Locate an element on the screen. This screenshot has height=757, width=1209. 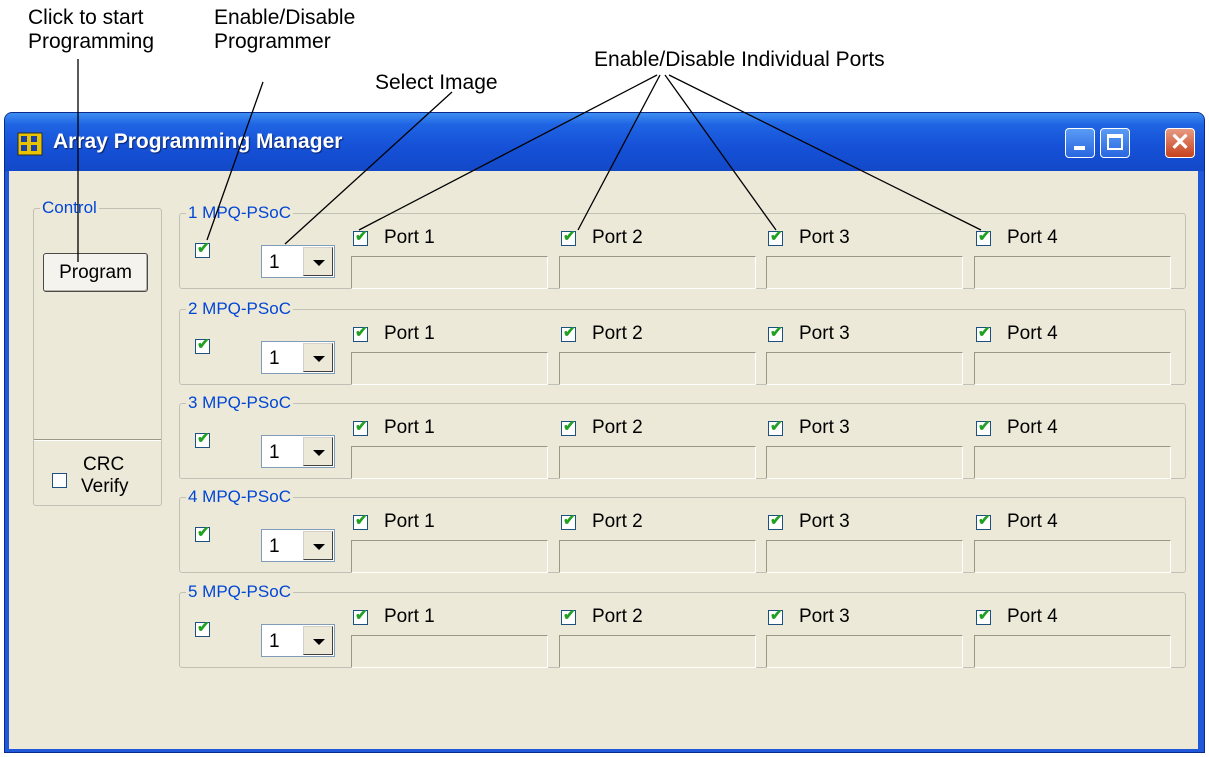
programmer-group: 2 MPQ-PSoC ✔ 1 ✔ Port 1 ✔ Port 2 ✔ Port 3 ✔ Port 4 is located at coordinates (682, 342).